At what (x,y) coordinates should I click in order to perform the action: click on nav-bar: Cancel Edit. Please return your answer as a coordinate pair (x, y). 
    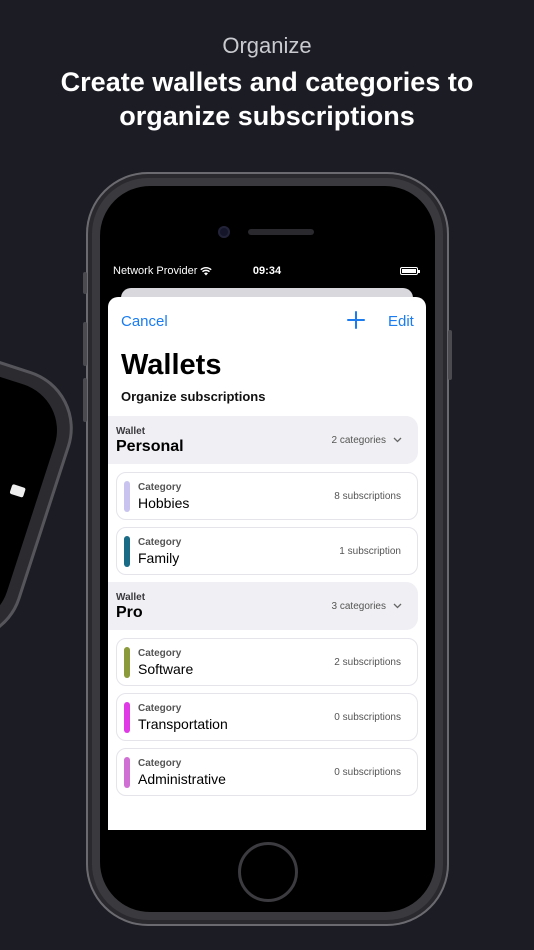
    Looking at the image, I should click on (267, 322).